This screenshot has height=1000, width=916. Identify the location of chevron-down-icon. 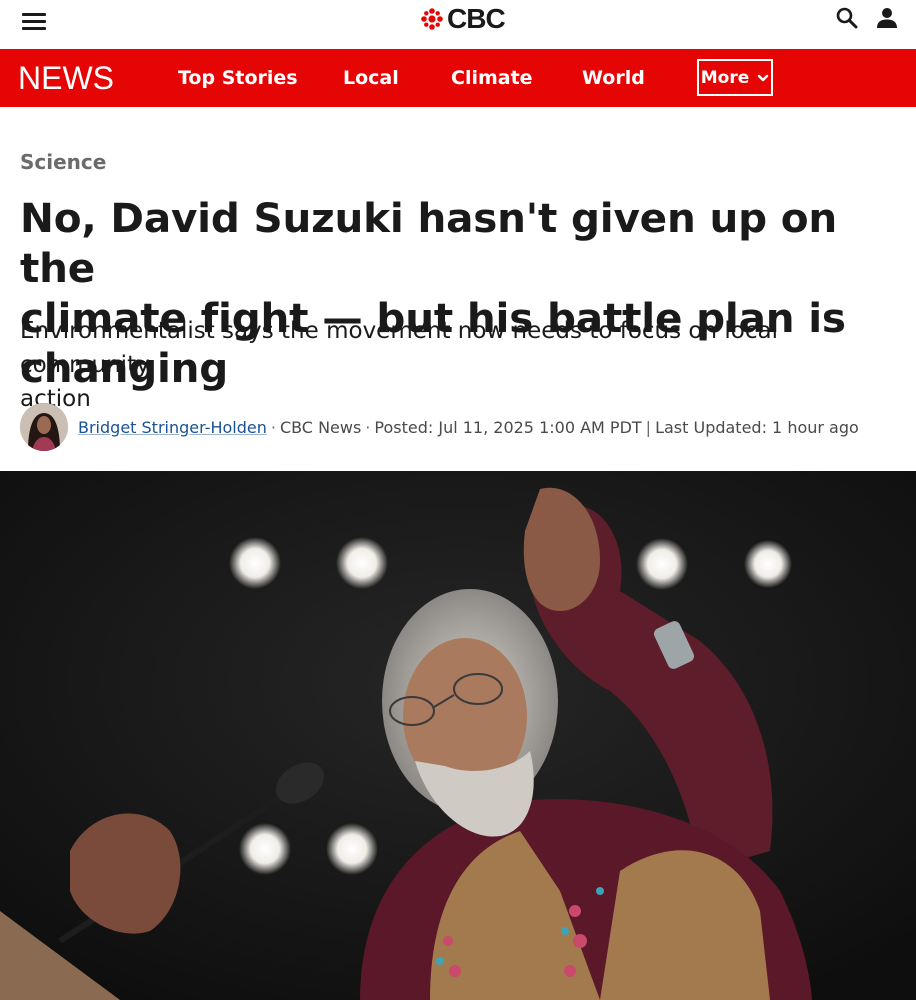
(763, 77).